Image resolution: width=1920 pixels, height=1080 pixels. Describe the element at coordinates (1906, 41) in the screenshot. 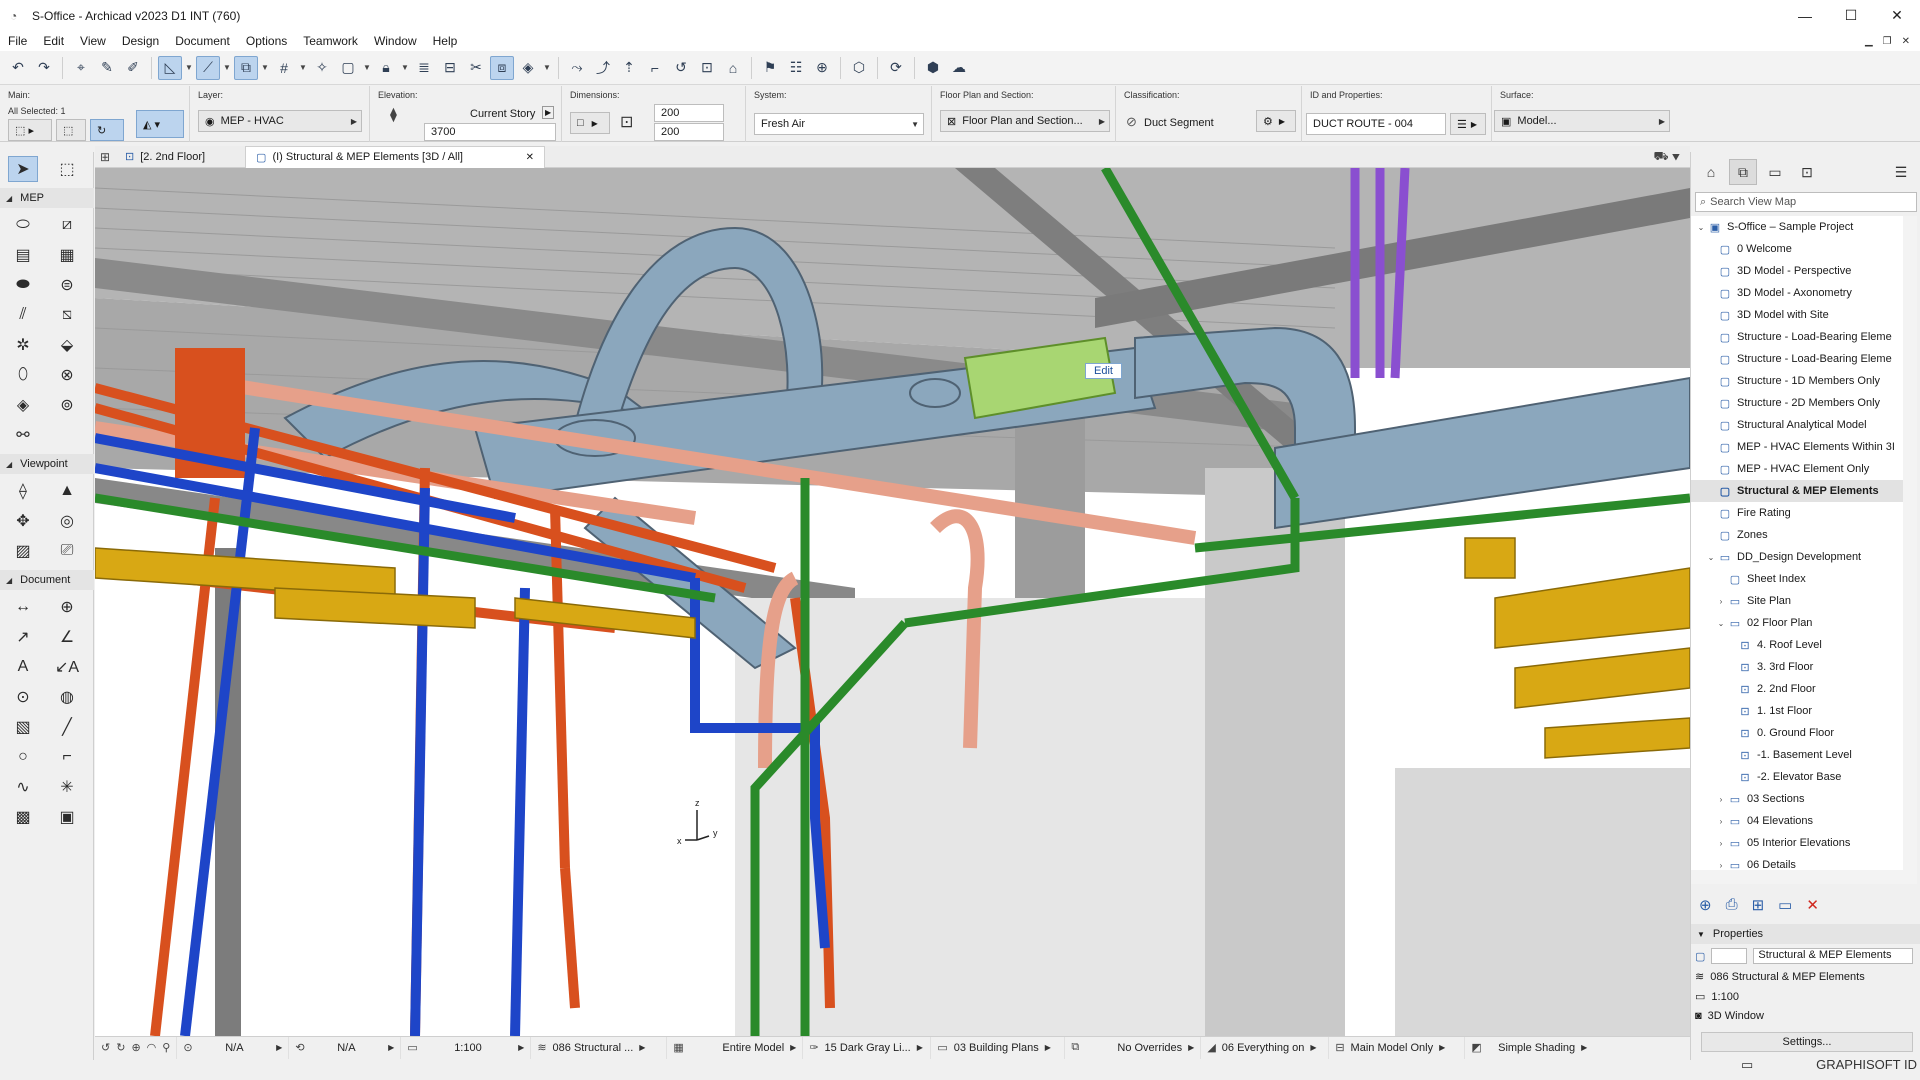

I see `mdi-close-icon: ✕` at that location.